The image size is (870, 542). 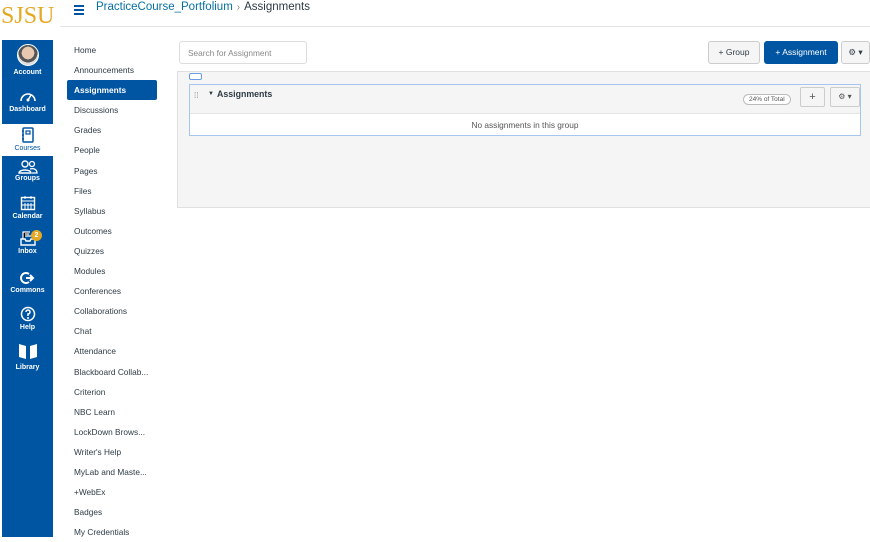 I want to click on caret-down-icon: ▼, so click(x=211, y=94).